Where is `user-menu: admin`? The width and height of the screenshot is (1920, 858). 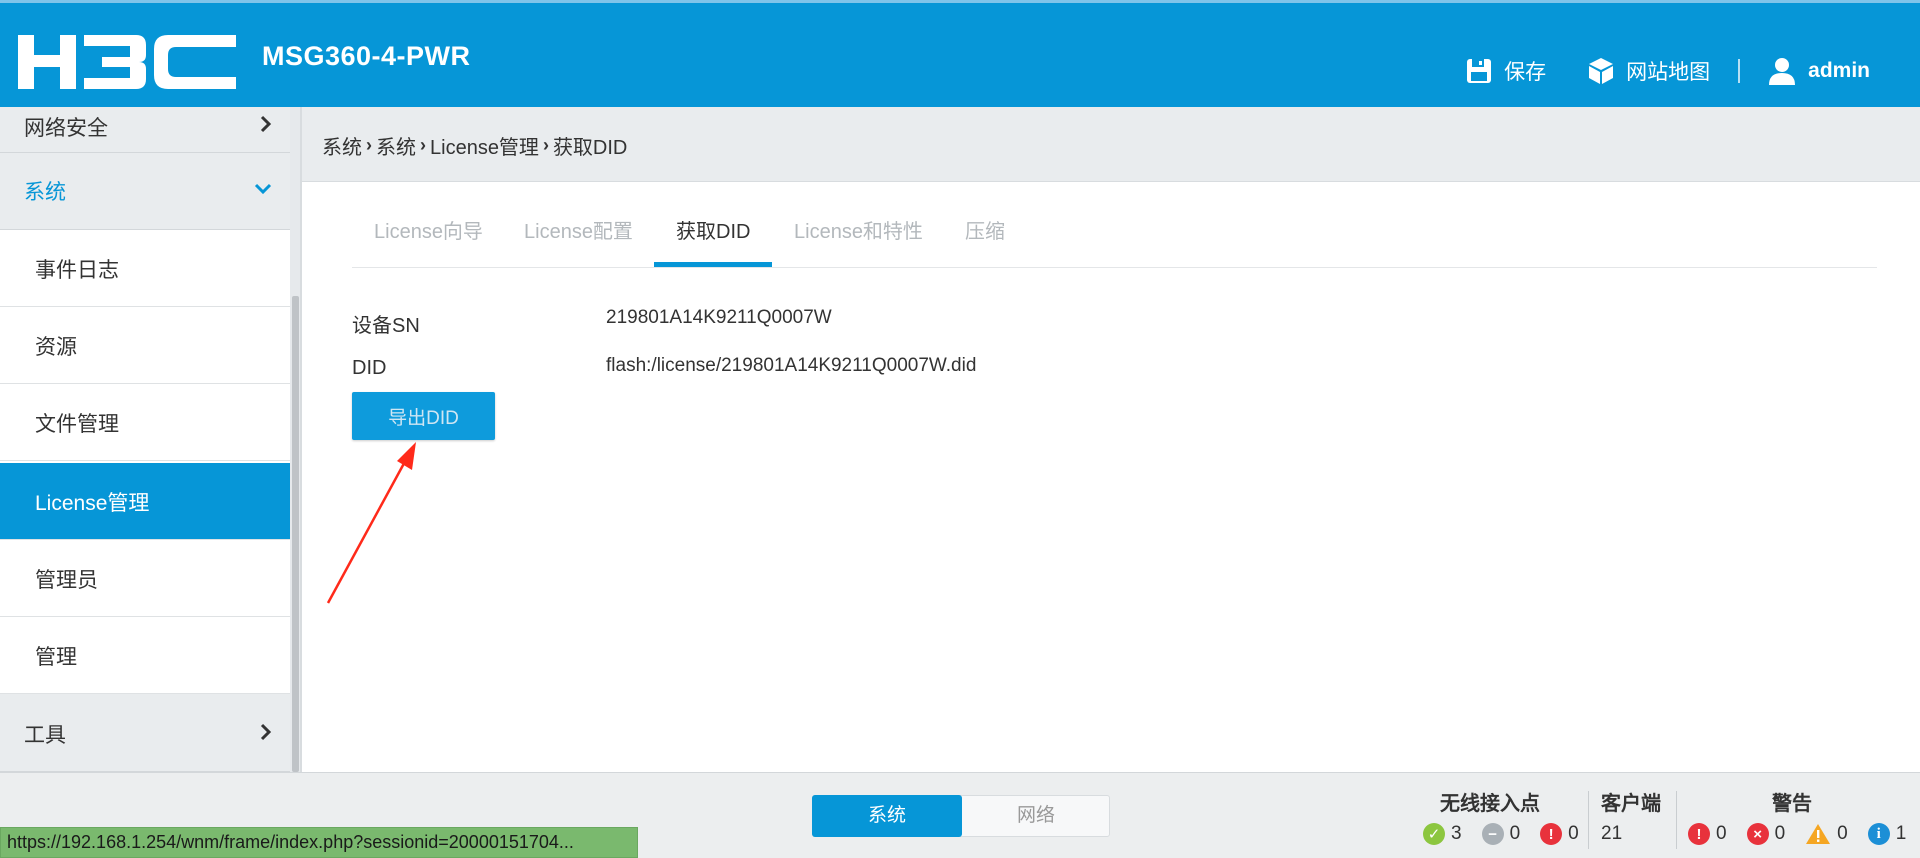 user-menu: admin is located at coordinates (1819, 71).